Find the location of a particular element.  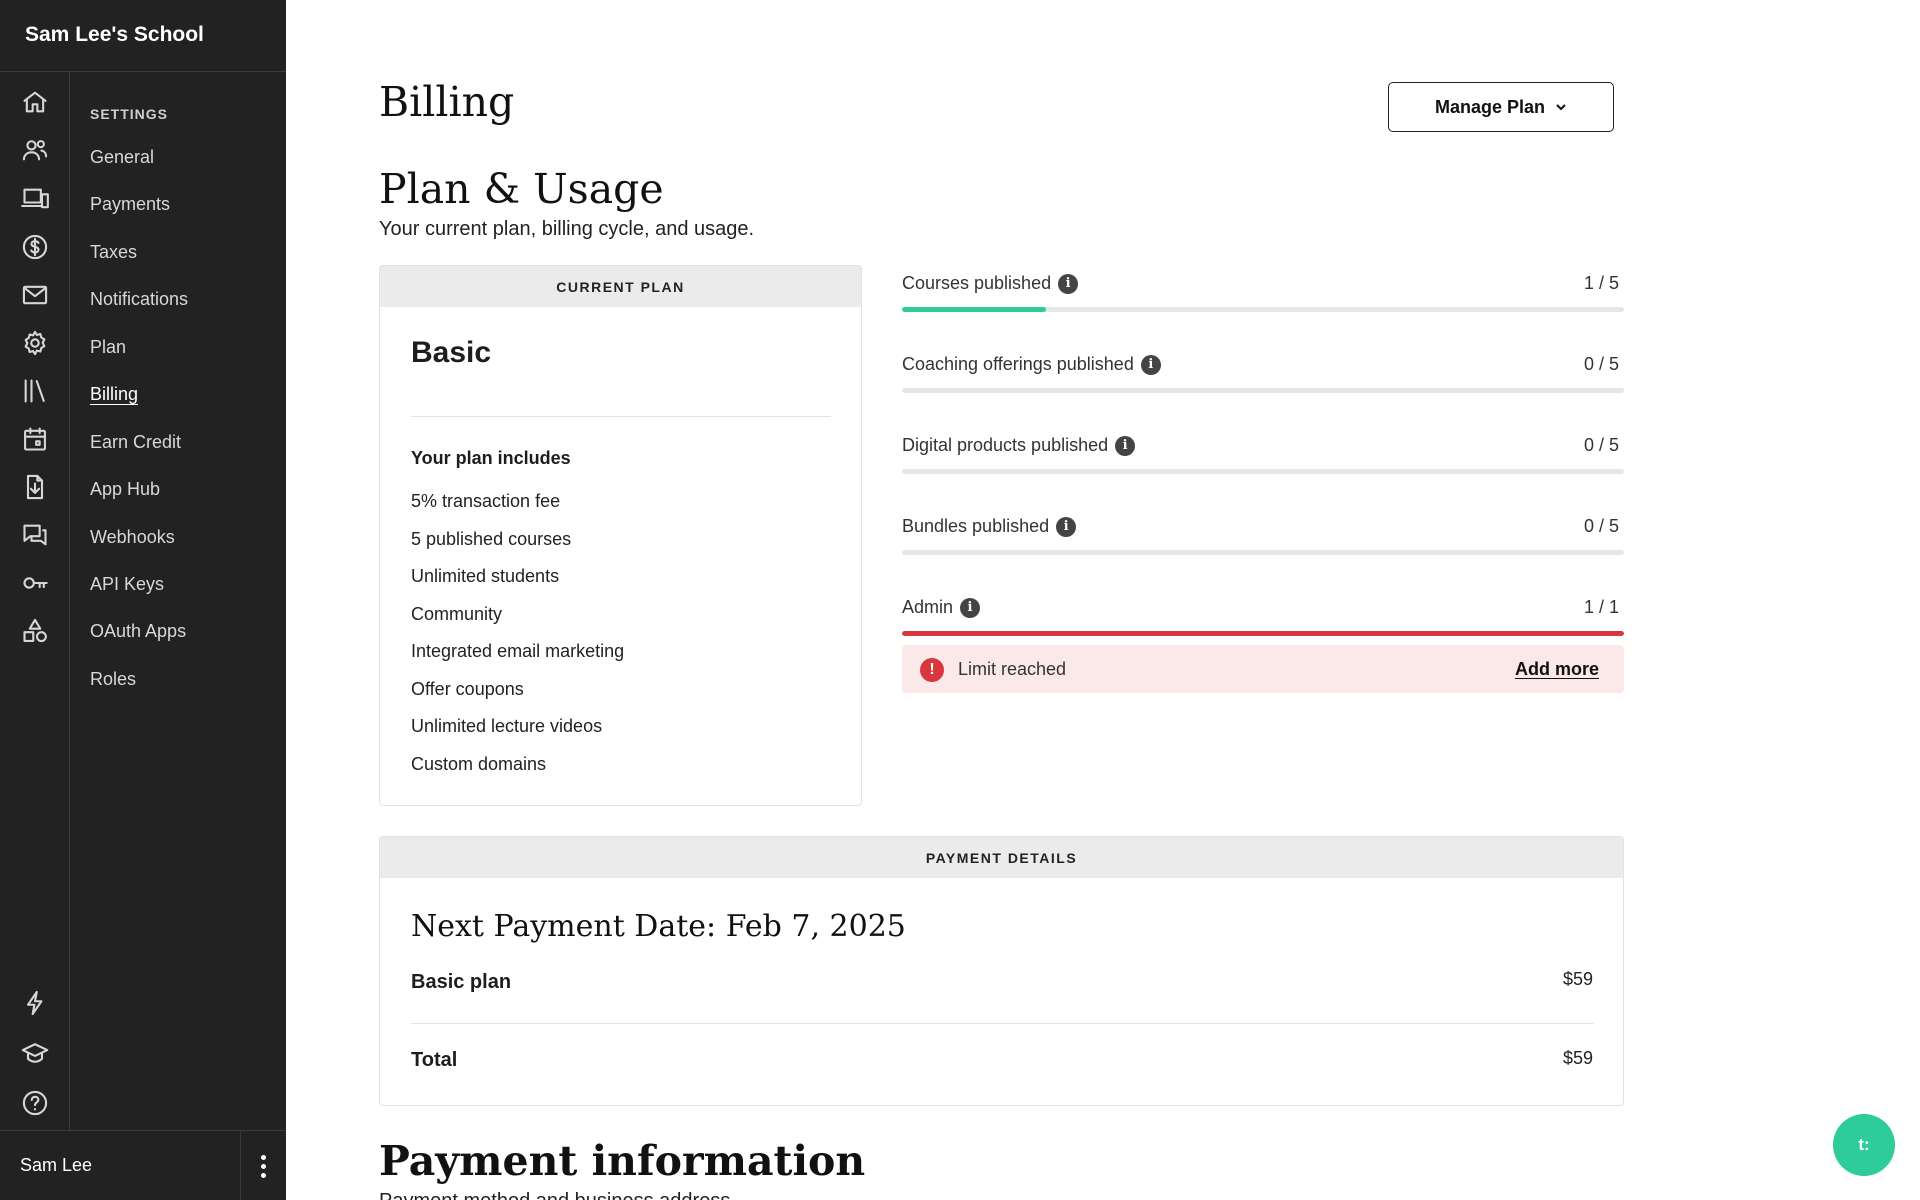

total-label: Total is located at coordinates (434, 1060).